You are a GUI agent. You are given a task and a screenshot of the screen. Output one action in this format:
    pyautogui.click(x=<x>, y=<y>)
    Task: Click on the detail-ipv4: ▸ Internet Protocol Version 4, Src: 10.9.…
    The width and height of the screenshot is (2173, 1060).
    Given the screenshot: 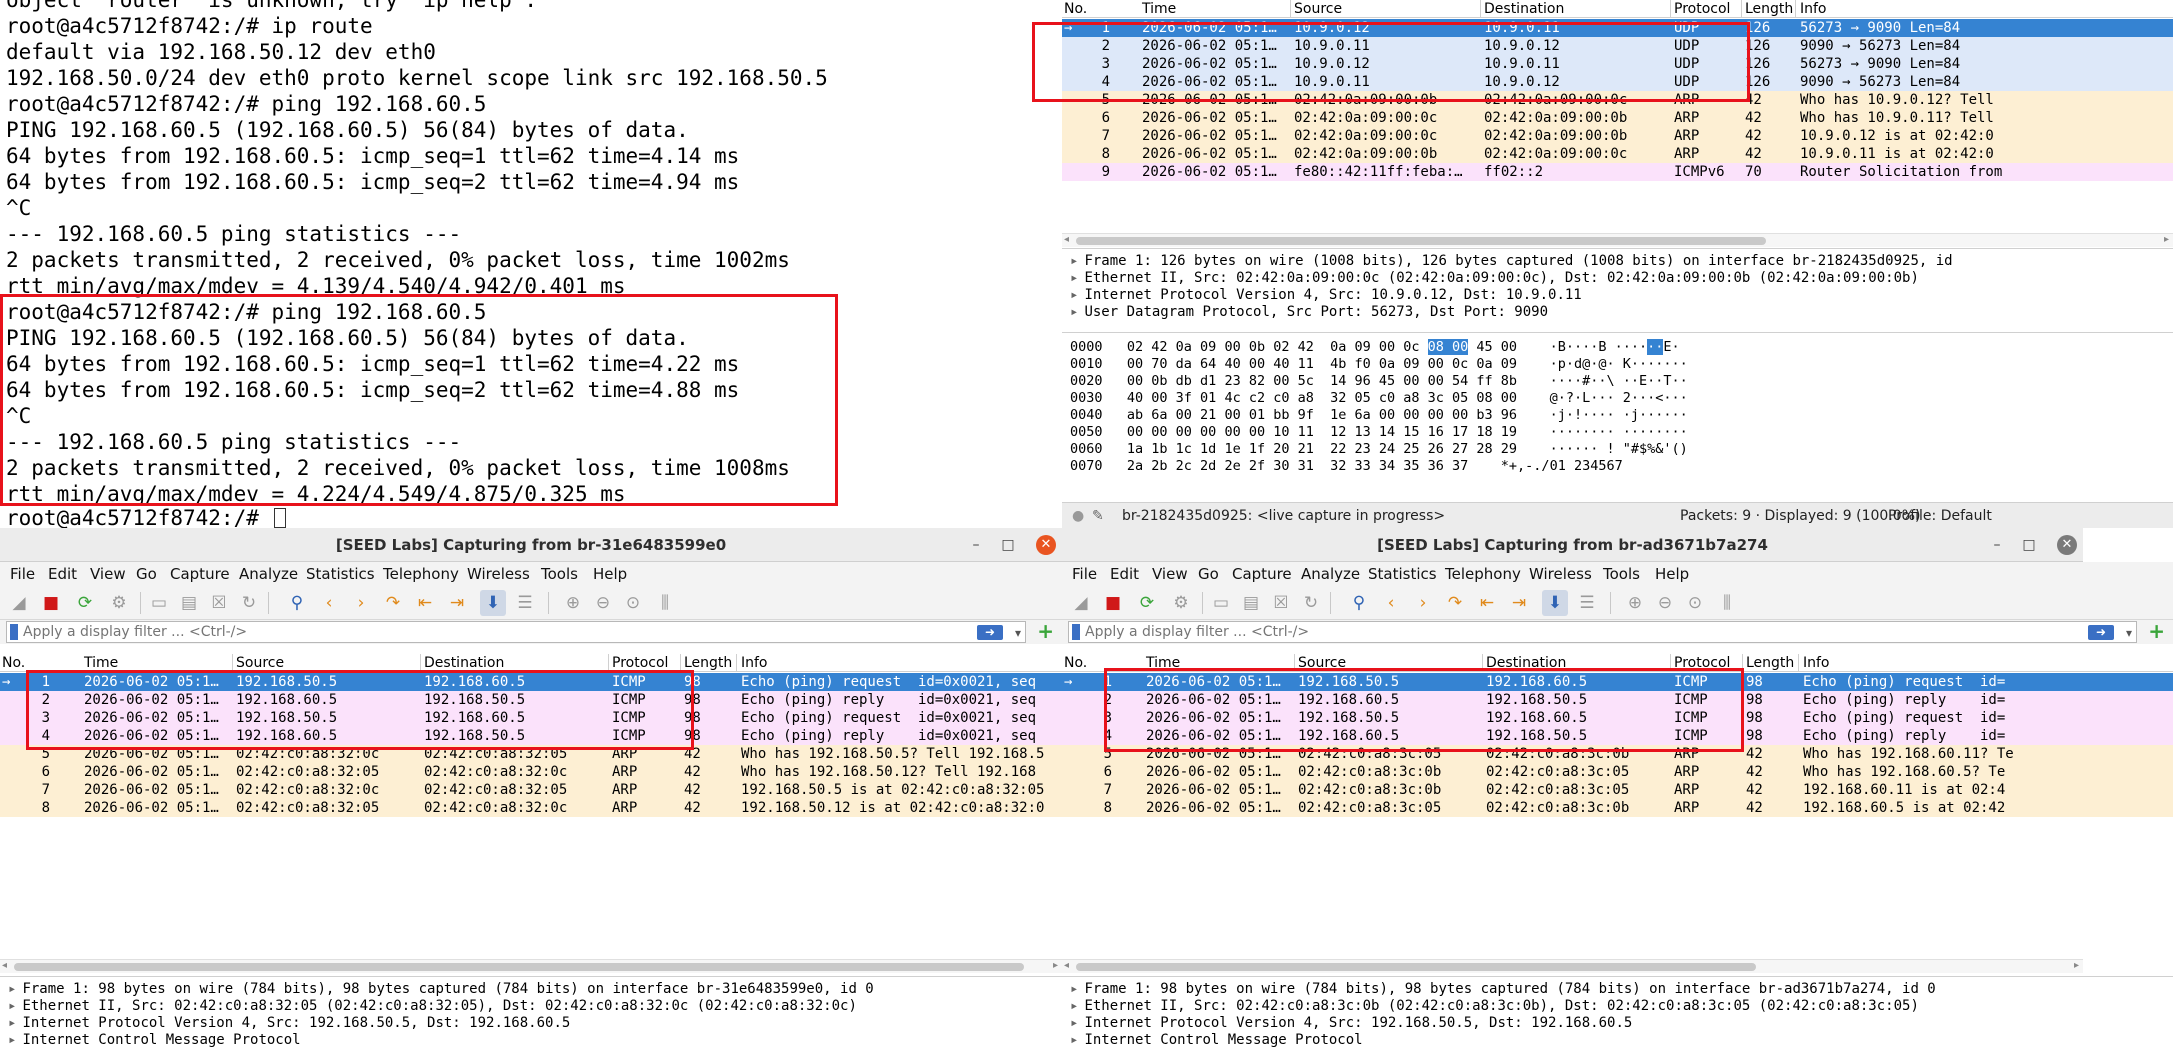 What is the action you would take?
    pyautogui.click(x=1326, y=295)
    